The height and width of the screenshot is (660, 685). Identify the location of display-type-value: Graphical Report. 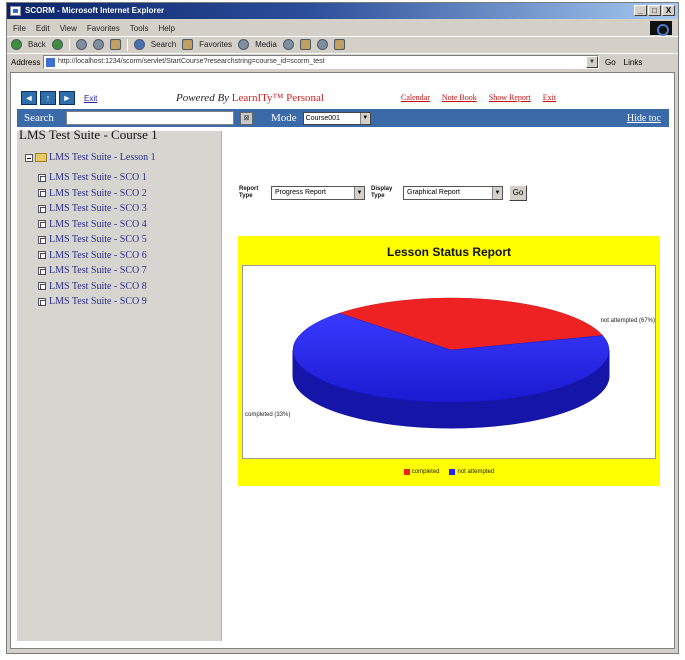
(433, 192).